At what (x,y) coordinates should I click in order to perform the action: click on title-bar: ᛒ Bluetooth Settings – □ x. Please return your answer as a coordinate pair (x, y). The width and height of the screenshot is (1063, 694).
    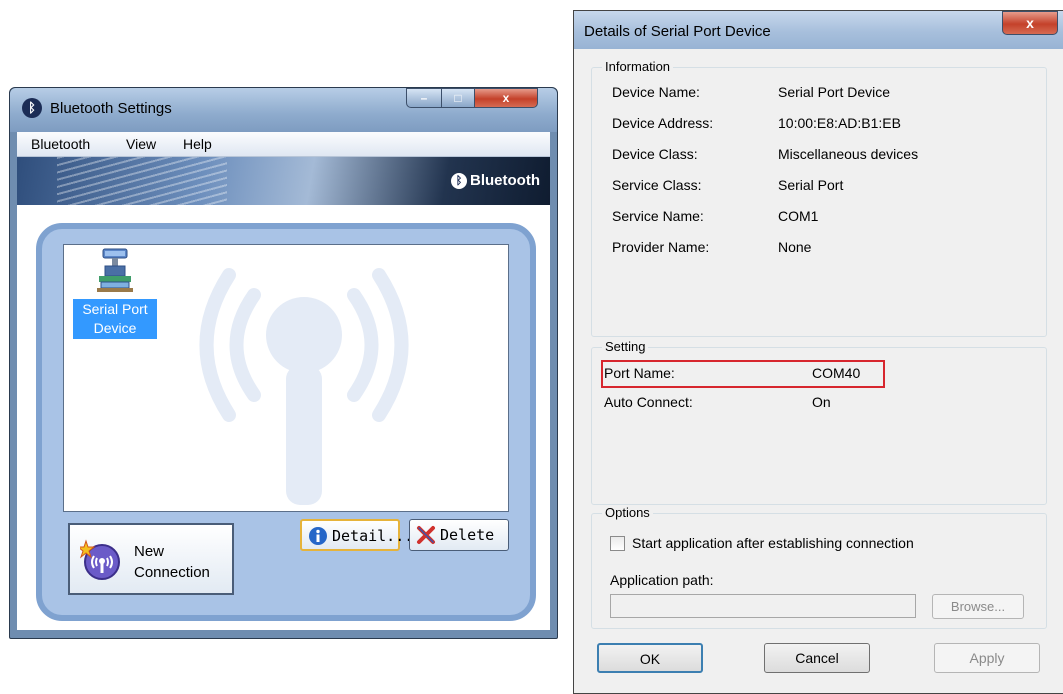
    Looking at the image, I should click on (283, 110).